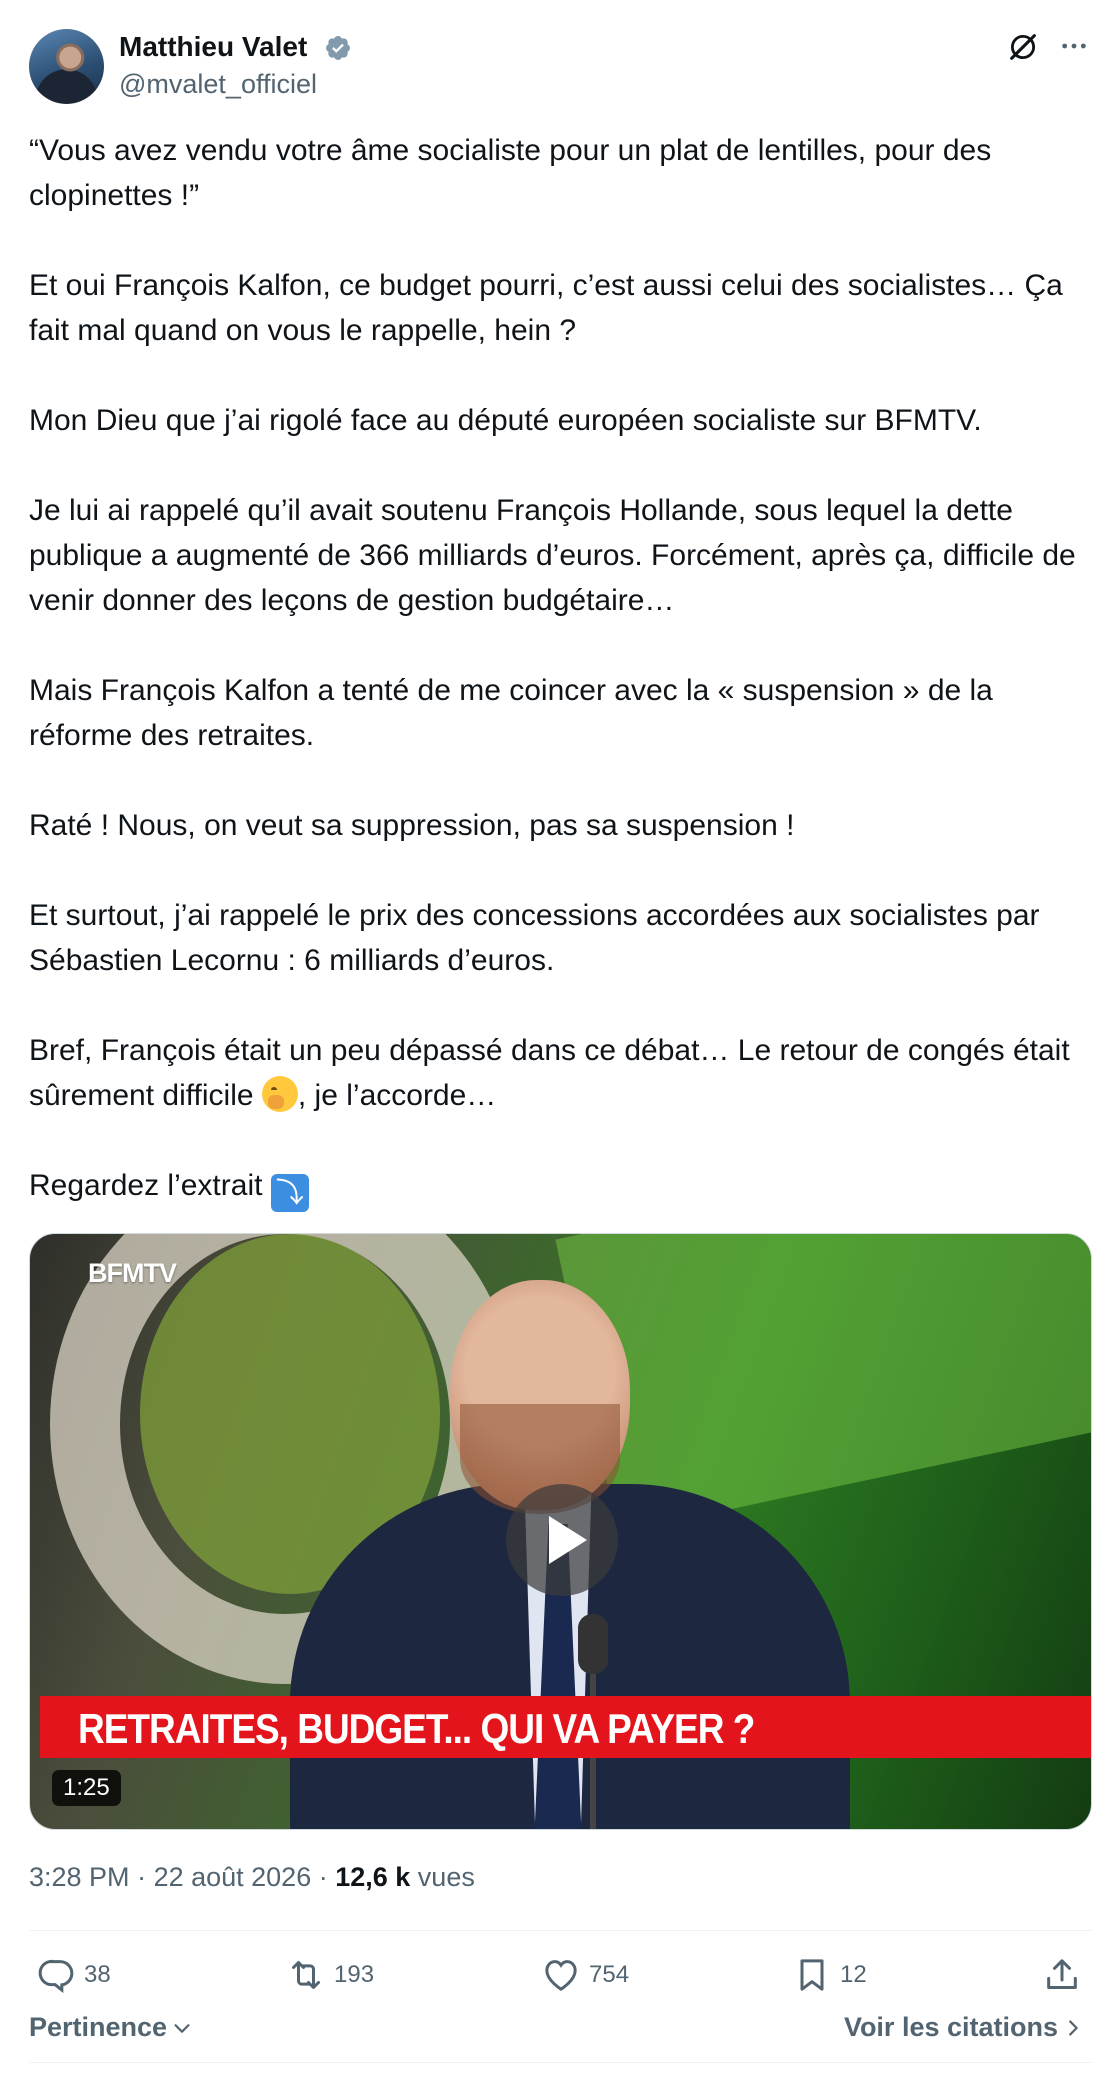 The height and width of the screenshot is (2073, 1113). What do you see at coordinates (338, 48) in the screenshot?
I see `verified-badge-icon` at bounding box center [338, 48].